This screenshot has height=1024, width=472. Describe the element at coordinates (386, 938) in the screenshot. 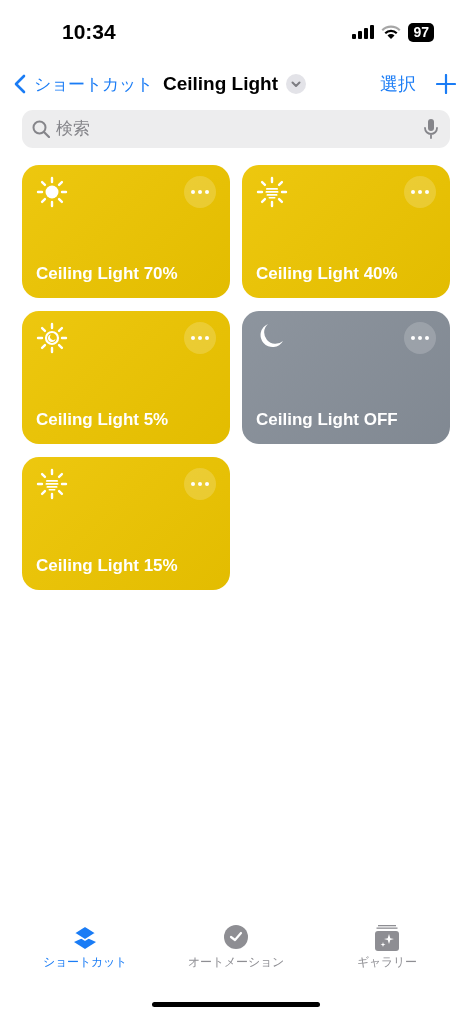

I see `gallery-icon` at that location.